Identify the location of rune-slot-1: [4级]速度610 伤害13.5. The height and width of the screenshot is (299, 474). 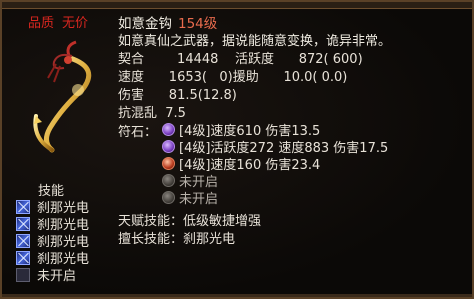
(241, 130).